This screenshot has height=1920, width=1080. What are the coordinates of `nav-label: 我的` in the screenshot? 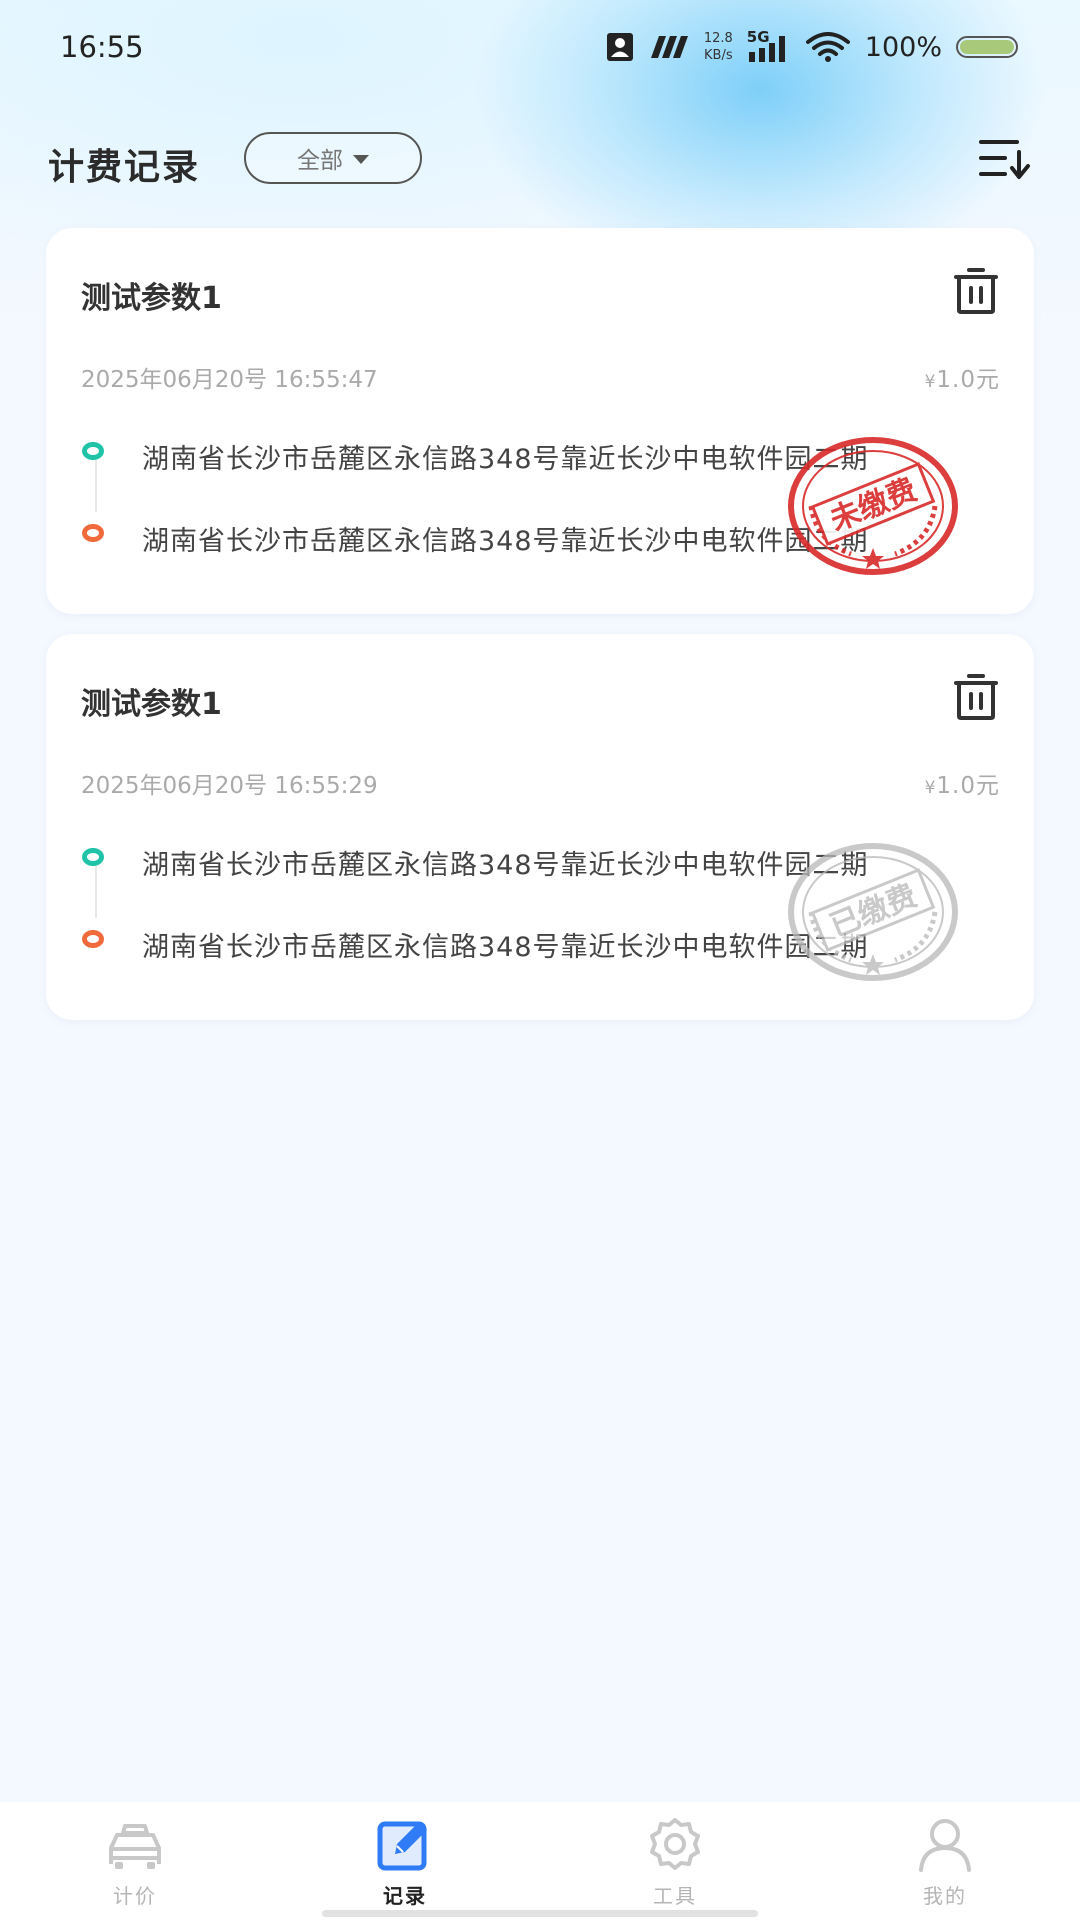 It's located at (945, 1896).